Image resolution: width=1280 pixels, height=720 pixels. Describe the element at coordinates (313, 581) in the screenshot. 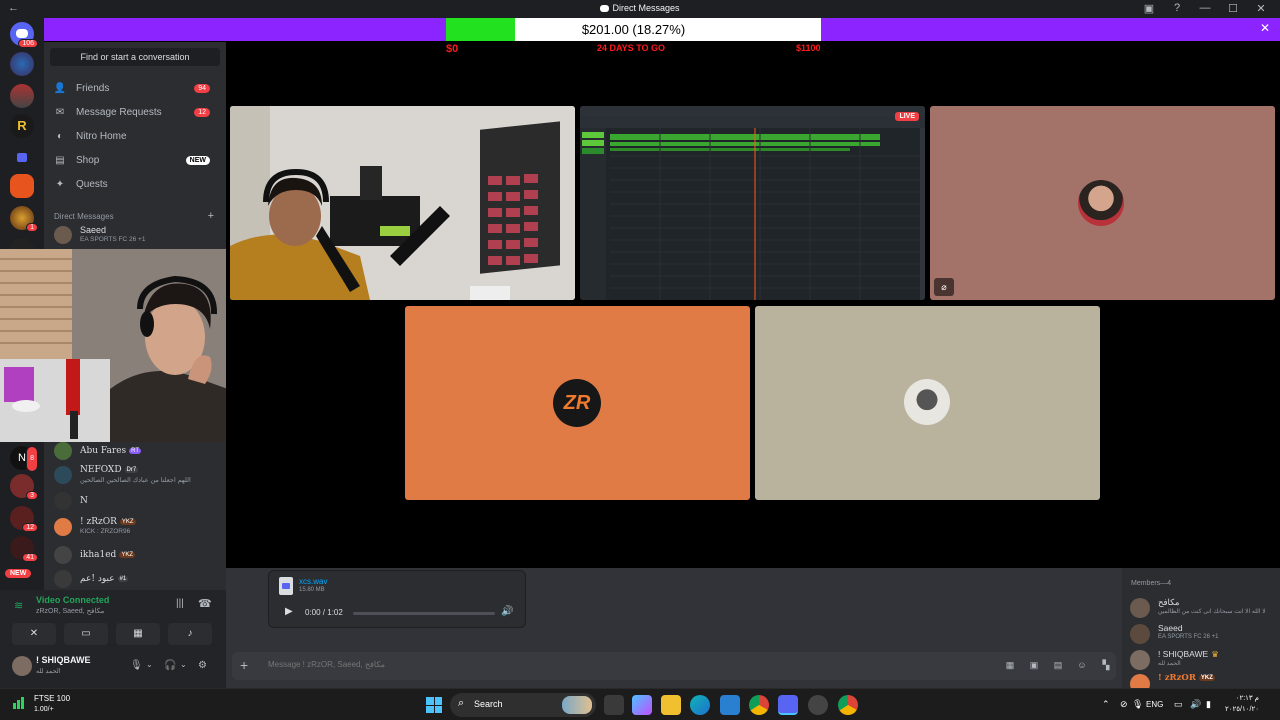

I see `file-name-link: xcs.wav` at that location.